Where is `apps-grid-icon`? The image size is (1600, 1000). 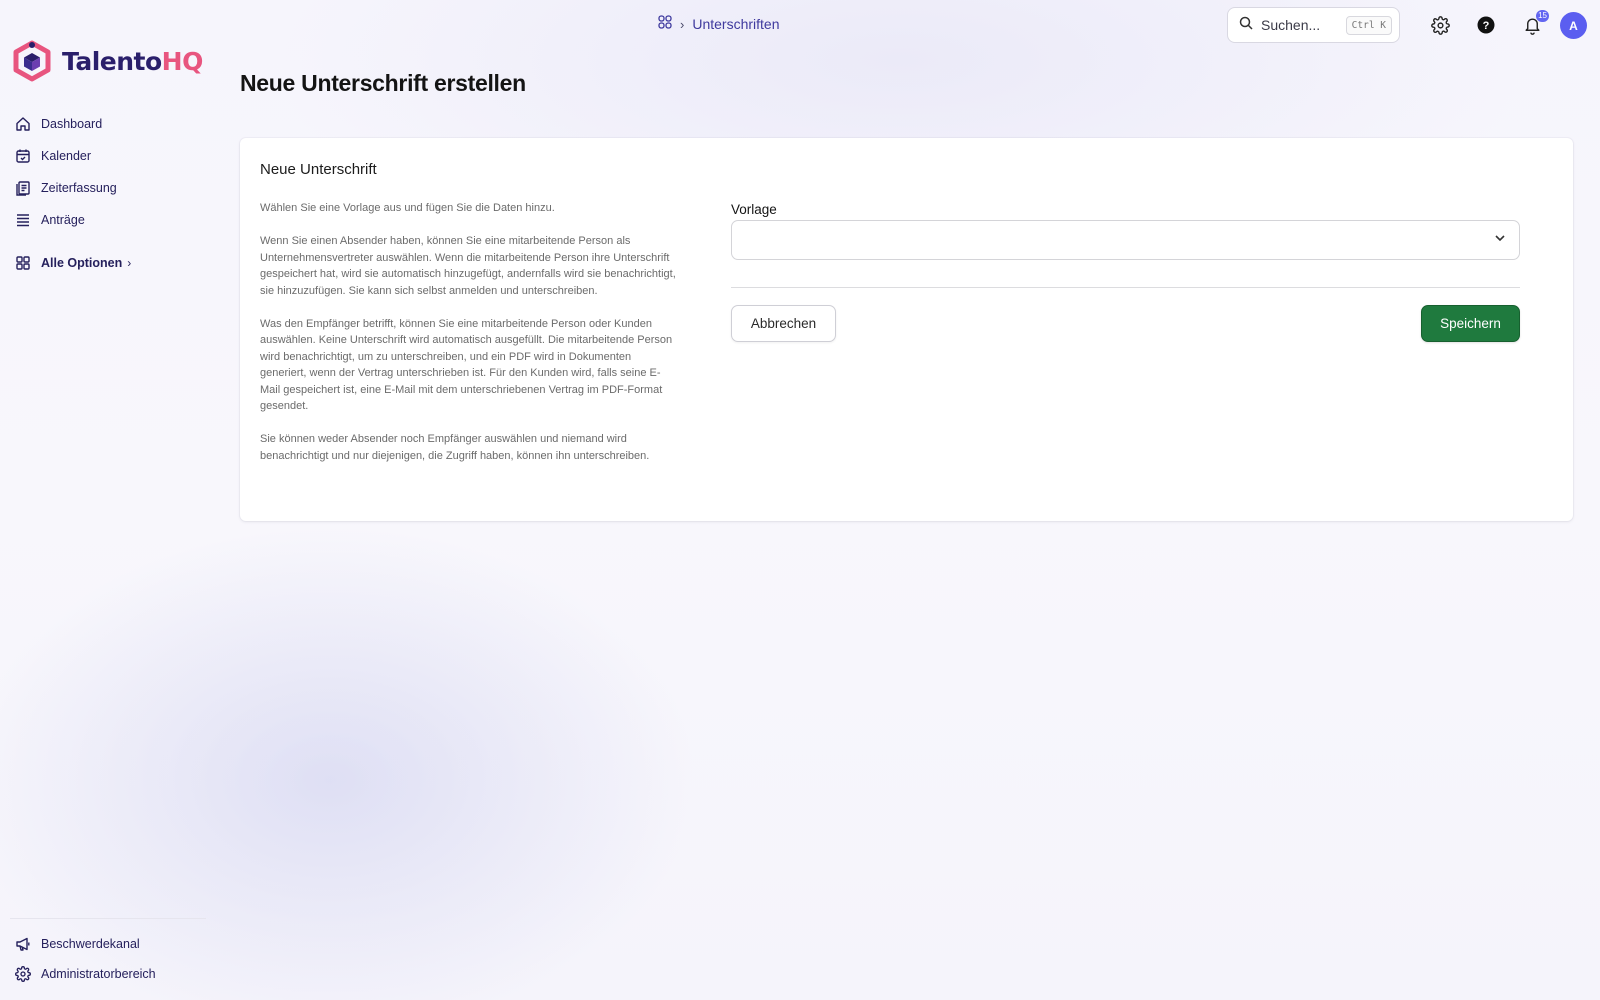
apps-grid-icon is located at coordinates (665, 24).